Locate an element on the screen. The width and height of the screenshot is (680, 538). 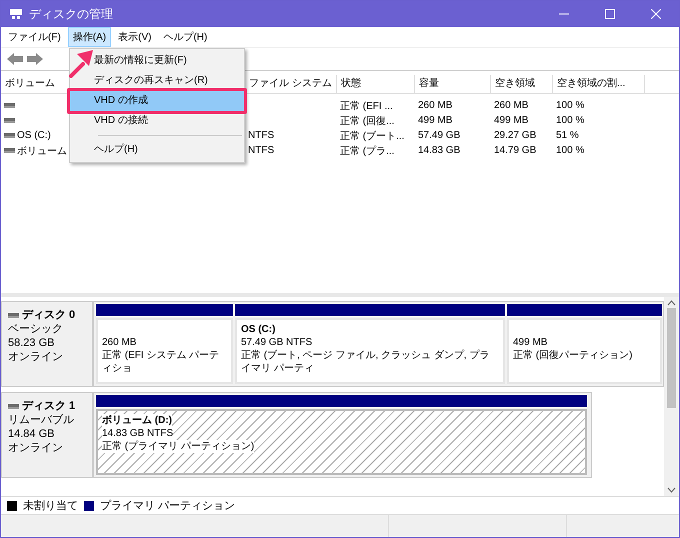
partition-size: 260 MB is located at coordinates (119, 342).